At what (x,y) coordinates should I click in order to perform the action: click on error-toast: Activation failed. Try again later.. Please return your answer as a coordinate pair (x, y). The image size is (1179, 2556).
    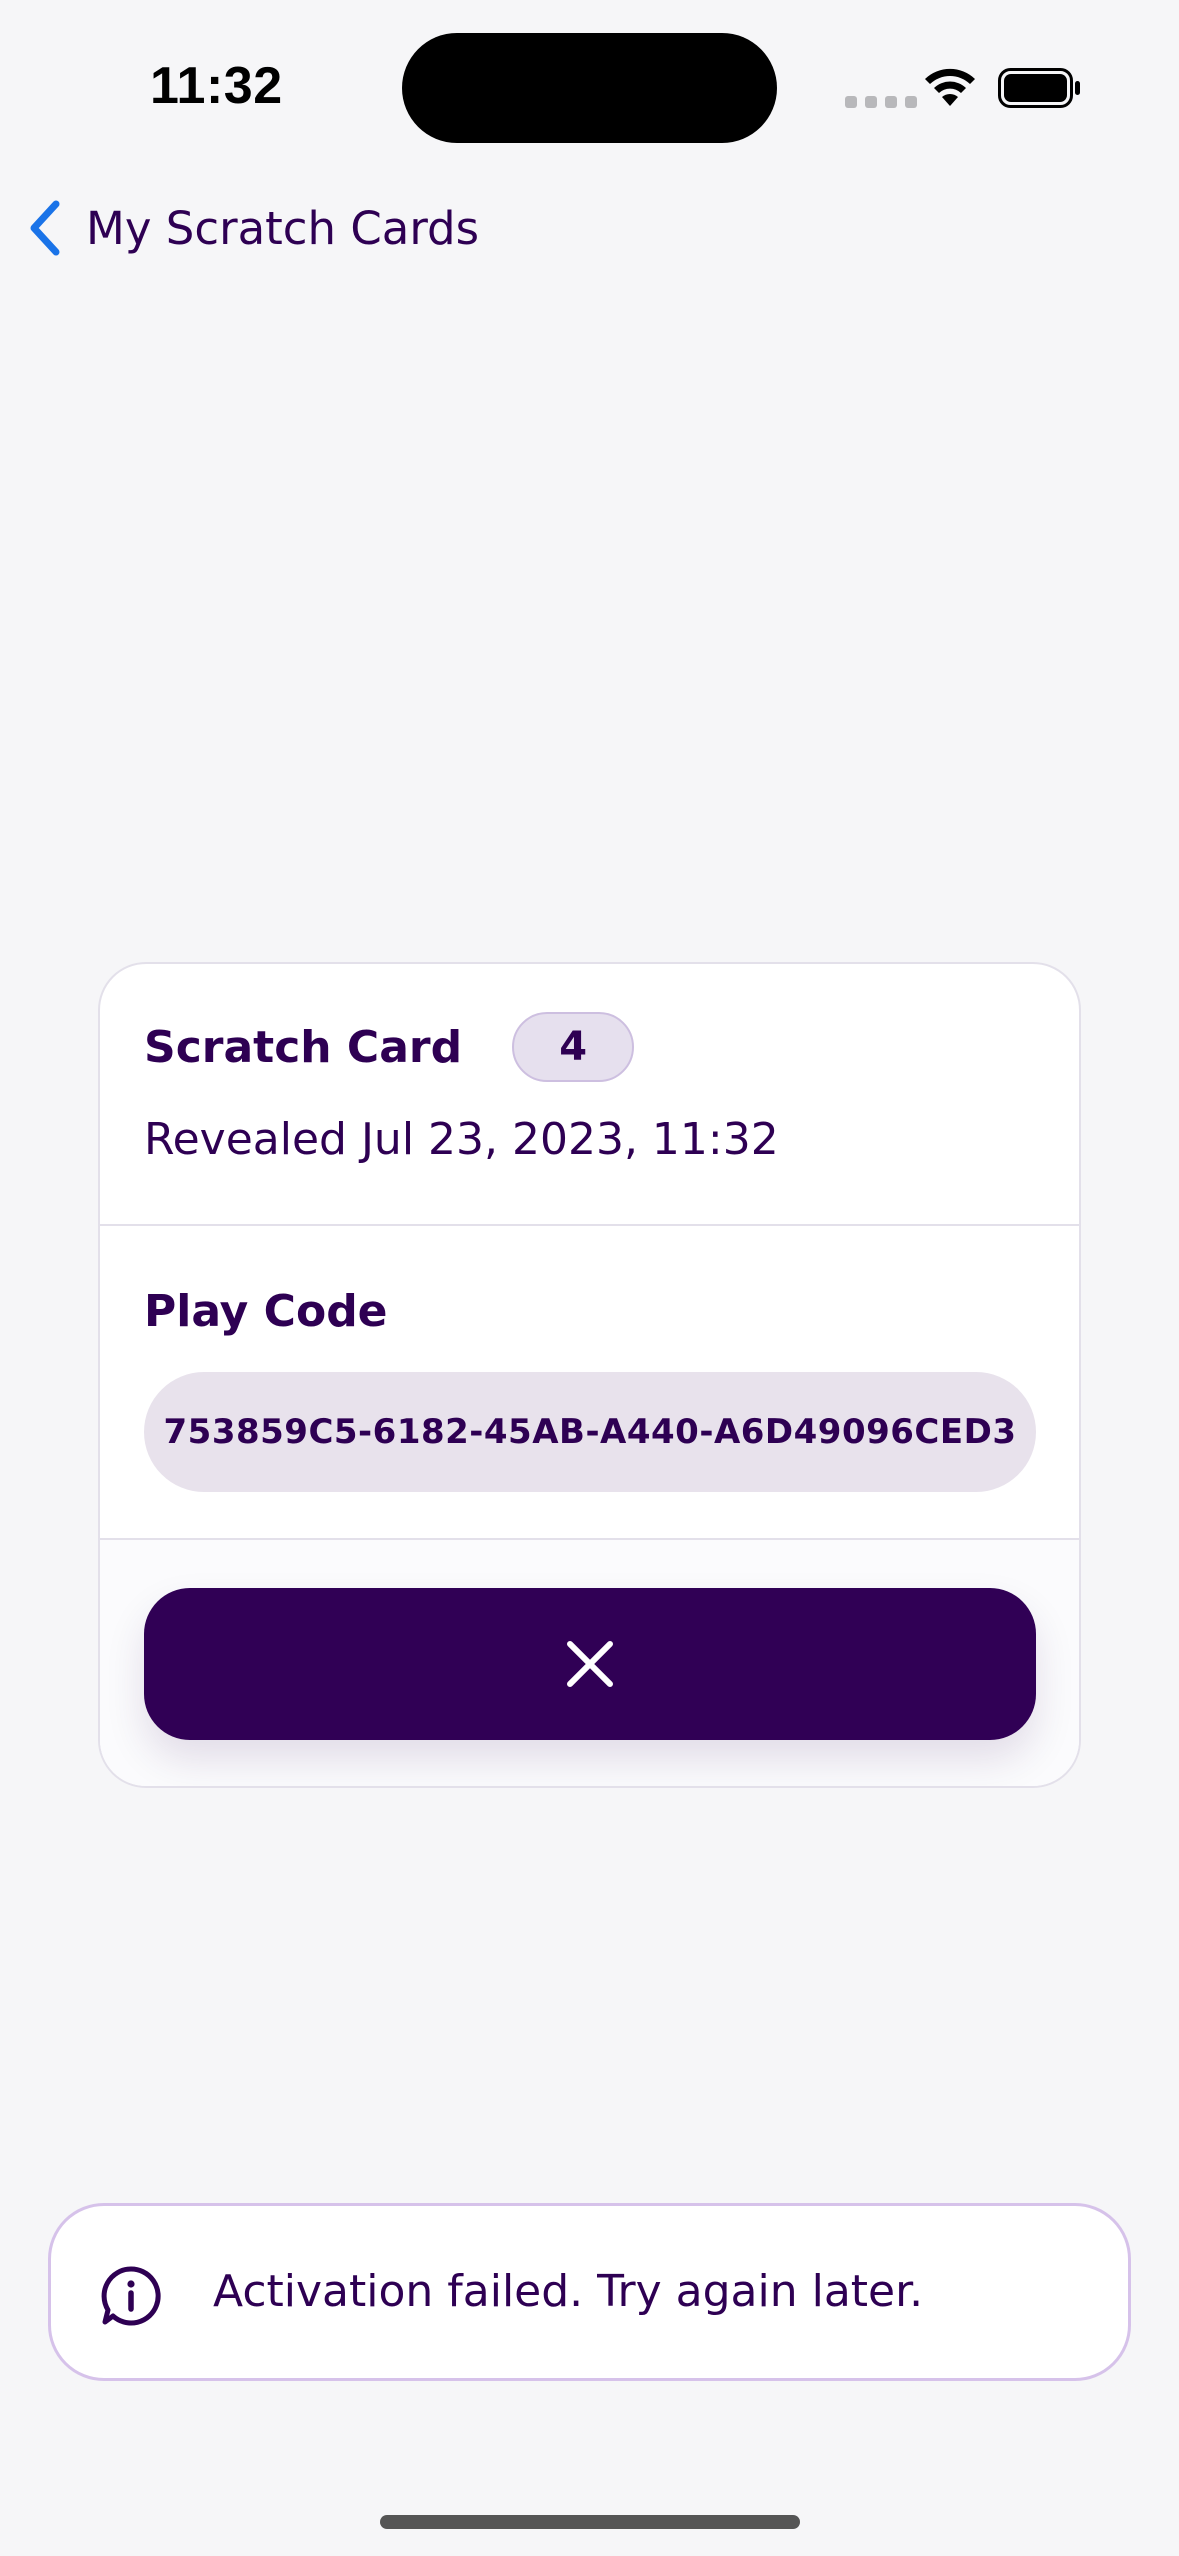
    Looking at the image, I should click on (589, 2292).